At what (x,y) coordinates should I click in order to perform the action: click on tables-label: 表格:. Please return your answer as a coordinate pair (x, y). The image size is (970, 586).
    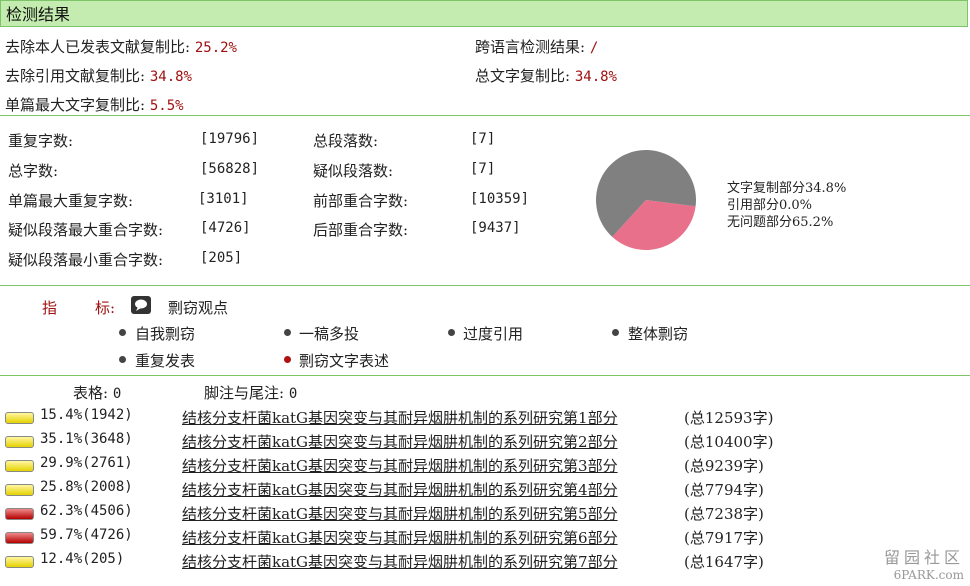
    Looking at the image, I should click on (91, 393).